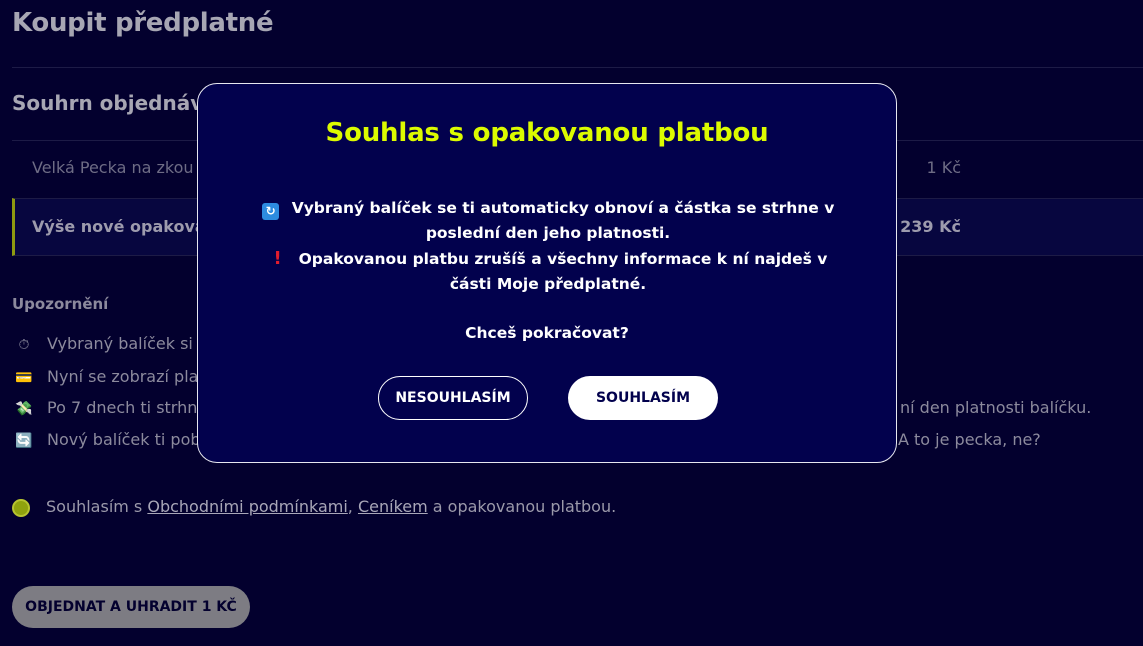  What do you see at coordinates (643, 398) in the screenshot?
I see `accept-button: SOUHLASÍM` at bounding box center [643, 398].